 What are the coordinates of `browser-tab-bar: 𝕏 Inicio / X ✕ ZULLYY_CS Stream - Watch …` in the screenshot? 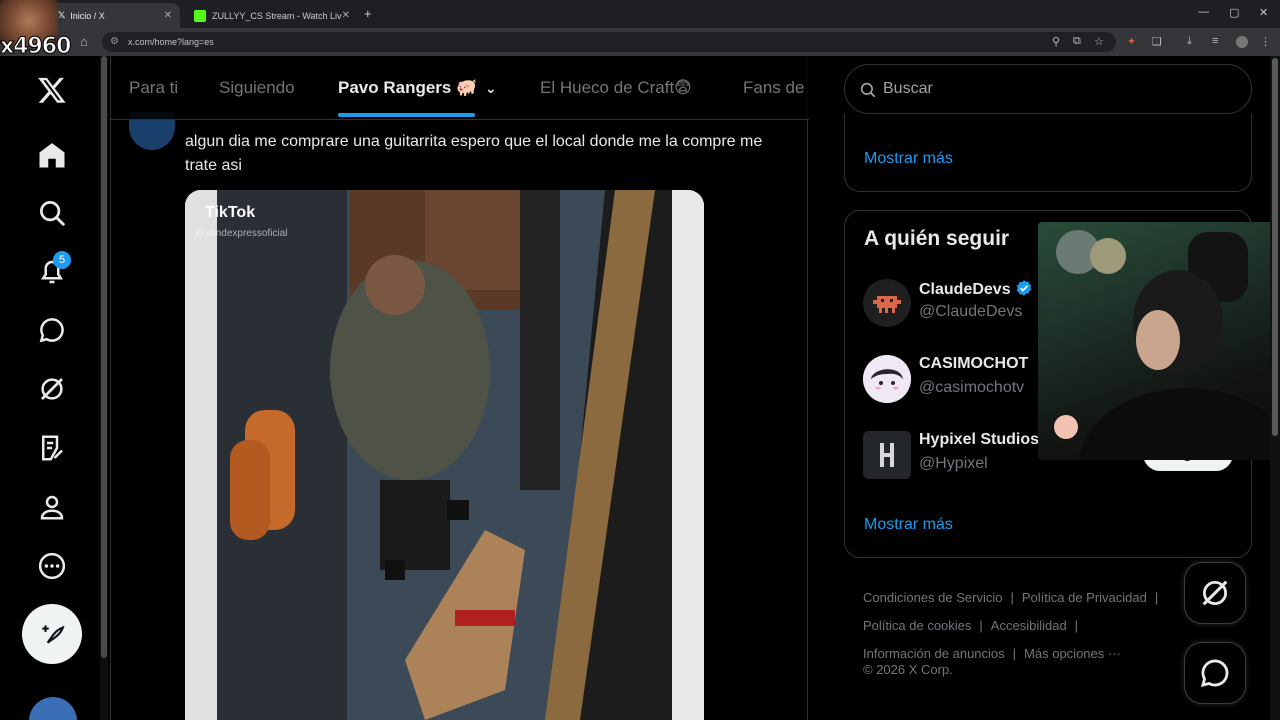 It's located at (640, 14).